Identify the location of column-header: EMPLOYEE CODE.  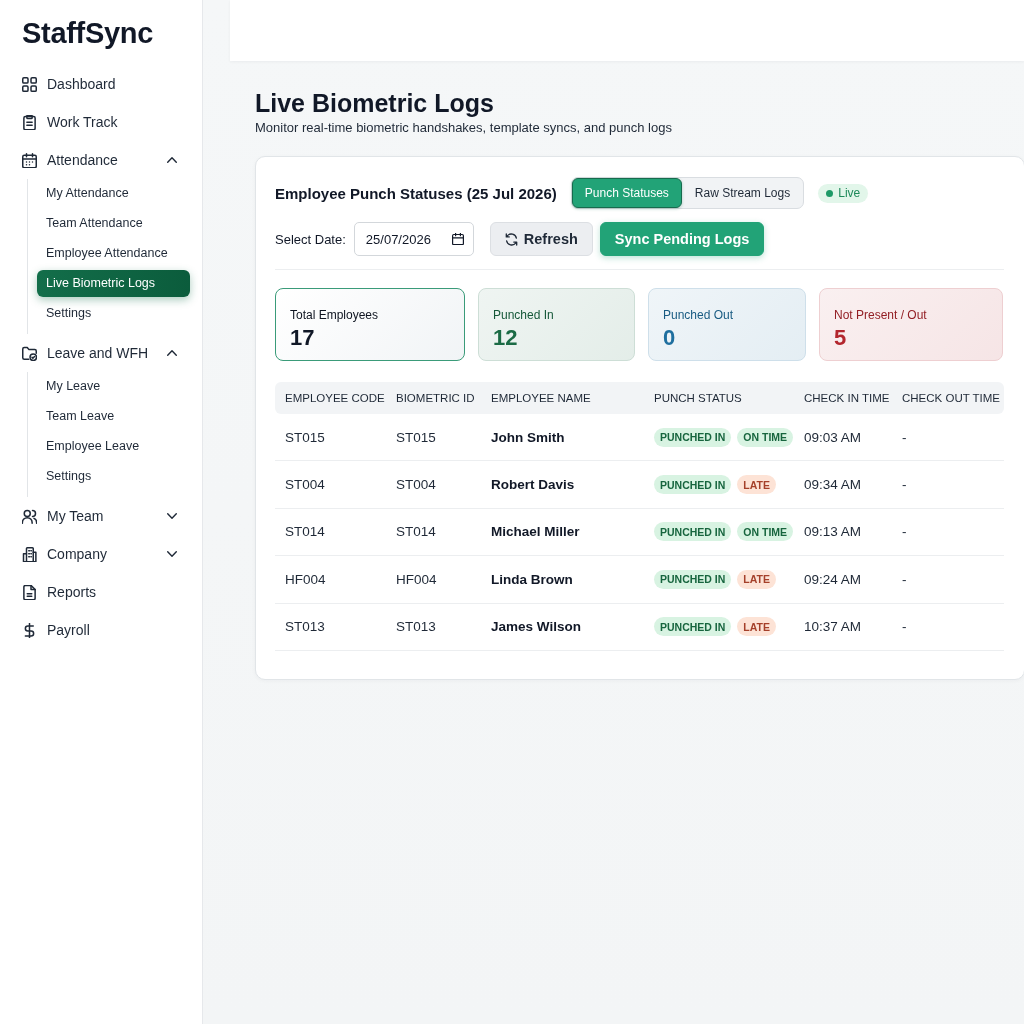
(335, 398).